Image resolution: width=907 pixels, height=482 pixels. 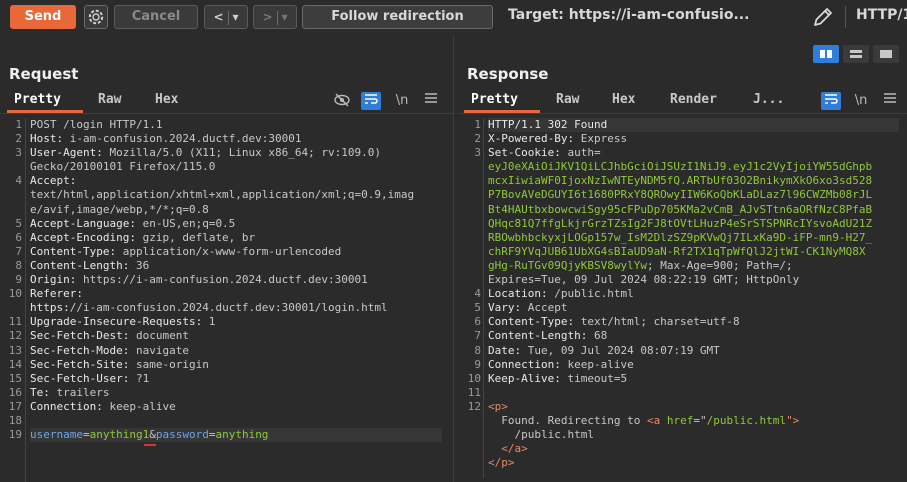 I want to click on request-line: Accept-Language: en-US,en;q=0.5, so click(x=133, y=223).